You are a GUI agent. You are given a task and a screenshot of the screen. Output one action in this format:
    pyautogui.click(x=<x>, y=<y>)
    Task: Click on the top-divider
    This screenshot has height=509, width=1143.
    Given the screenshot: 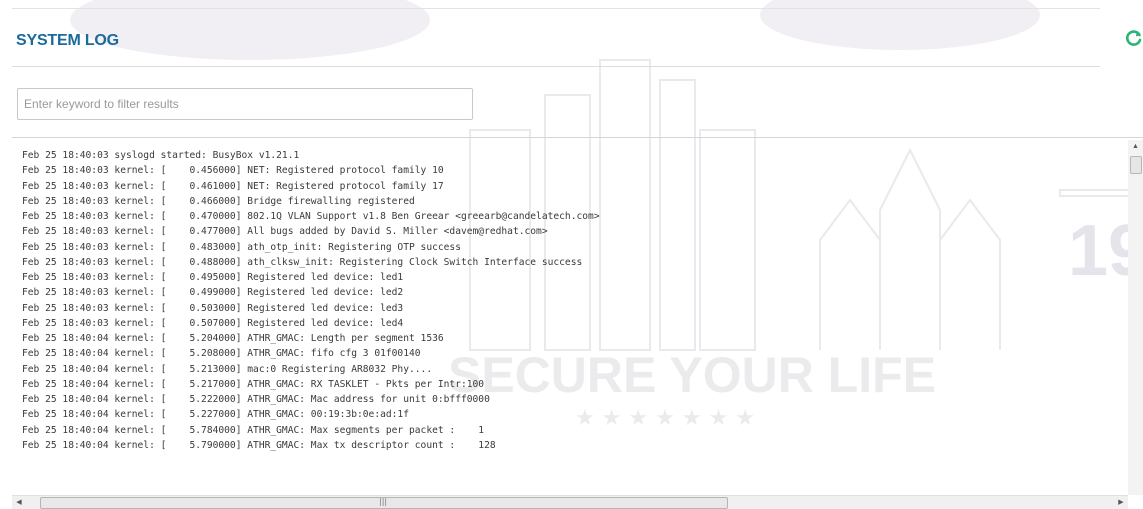 What is the action you would take?
    pyautogui.click(x=556, y=8)
    